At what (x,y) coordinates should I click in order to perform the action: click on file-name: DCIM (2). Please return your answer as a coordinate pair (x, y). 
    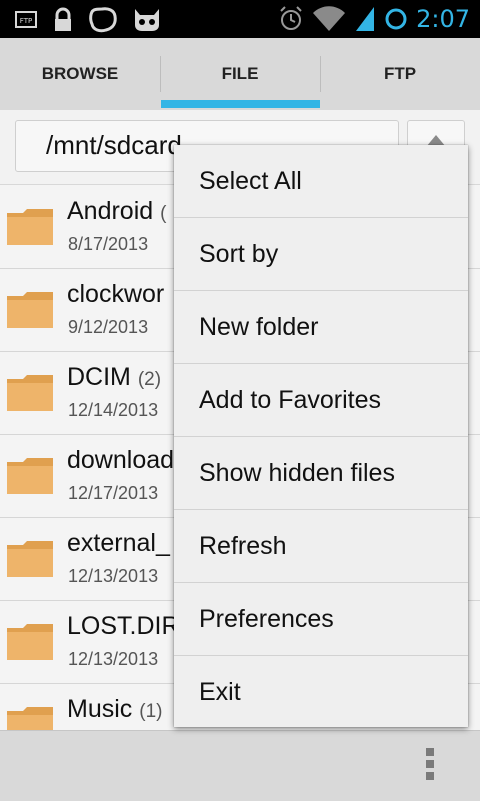
    Looking at the image, I should click on (114, 377).